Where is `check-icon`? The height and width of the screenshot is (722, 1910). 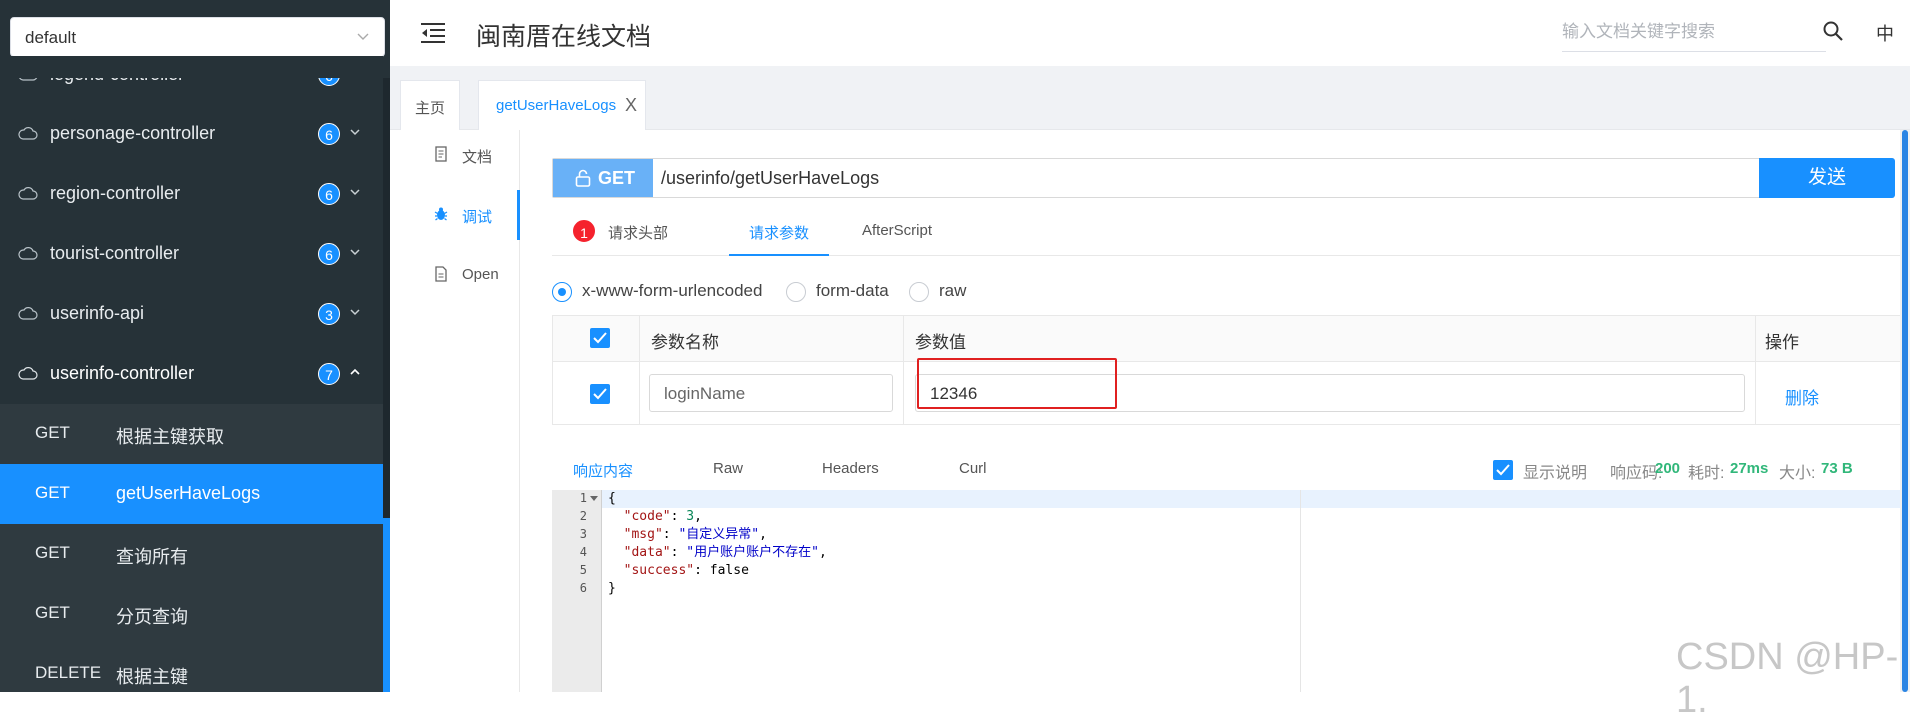 check-icon is located at coordinates (600, 394).